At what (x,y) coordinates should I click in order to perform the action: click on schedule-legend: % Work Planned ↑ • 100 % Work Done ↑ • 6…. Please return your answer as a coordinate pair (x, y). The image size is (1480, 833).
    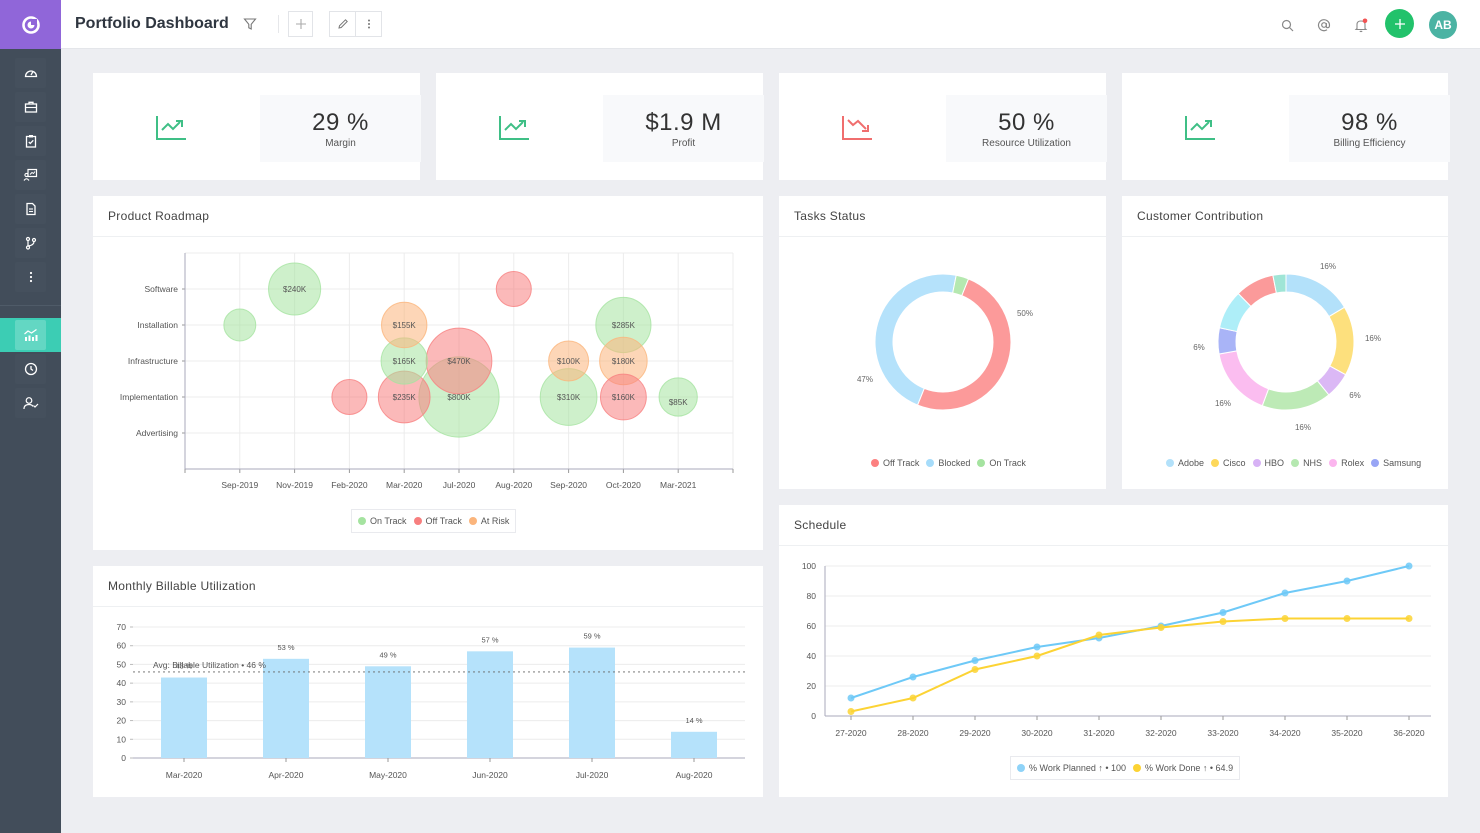
    Looking at the image, I should click on (1125, 768).